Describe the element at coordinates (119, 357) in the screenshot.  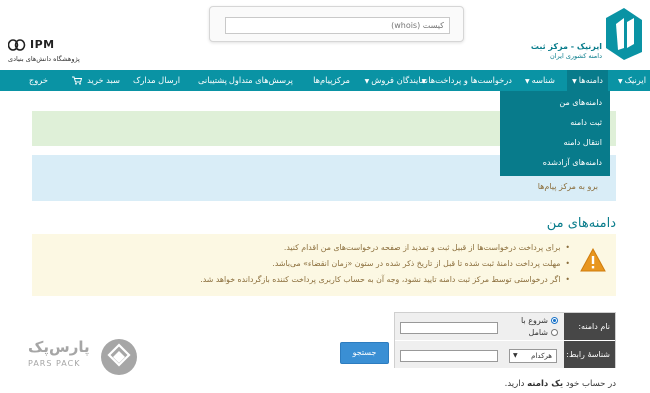
I see `parspack-logo-icon` at that location.